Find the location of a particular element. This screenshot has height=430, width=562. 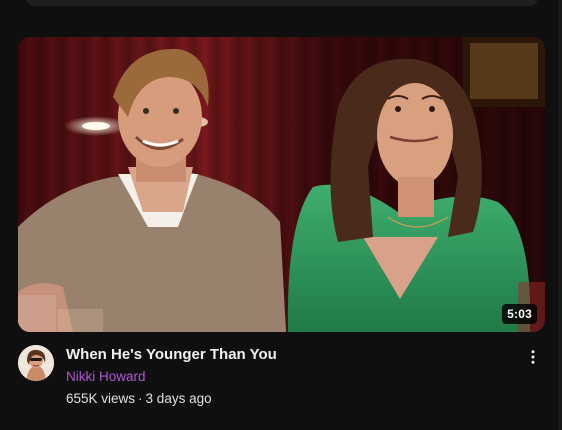

video-stats: 655K views · 3 days ago is located at coordinates (305, 399).